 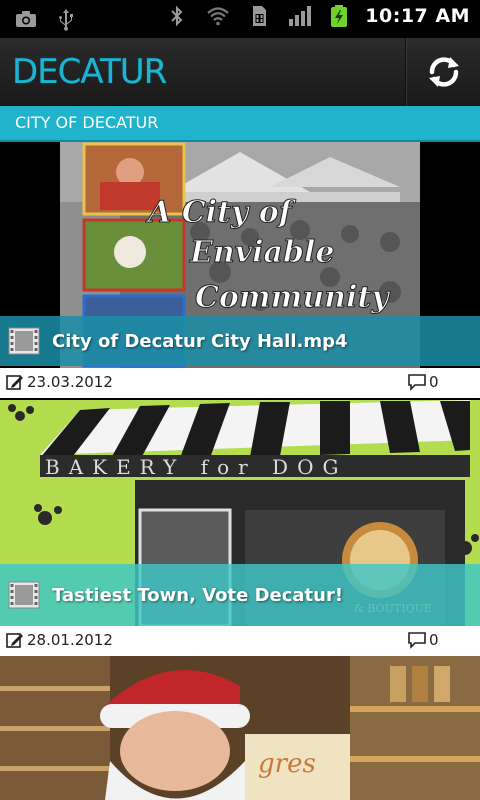 I want to click on clock: 10:17 AM, so click(x=417, y=16).